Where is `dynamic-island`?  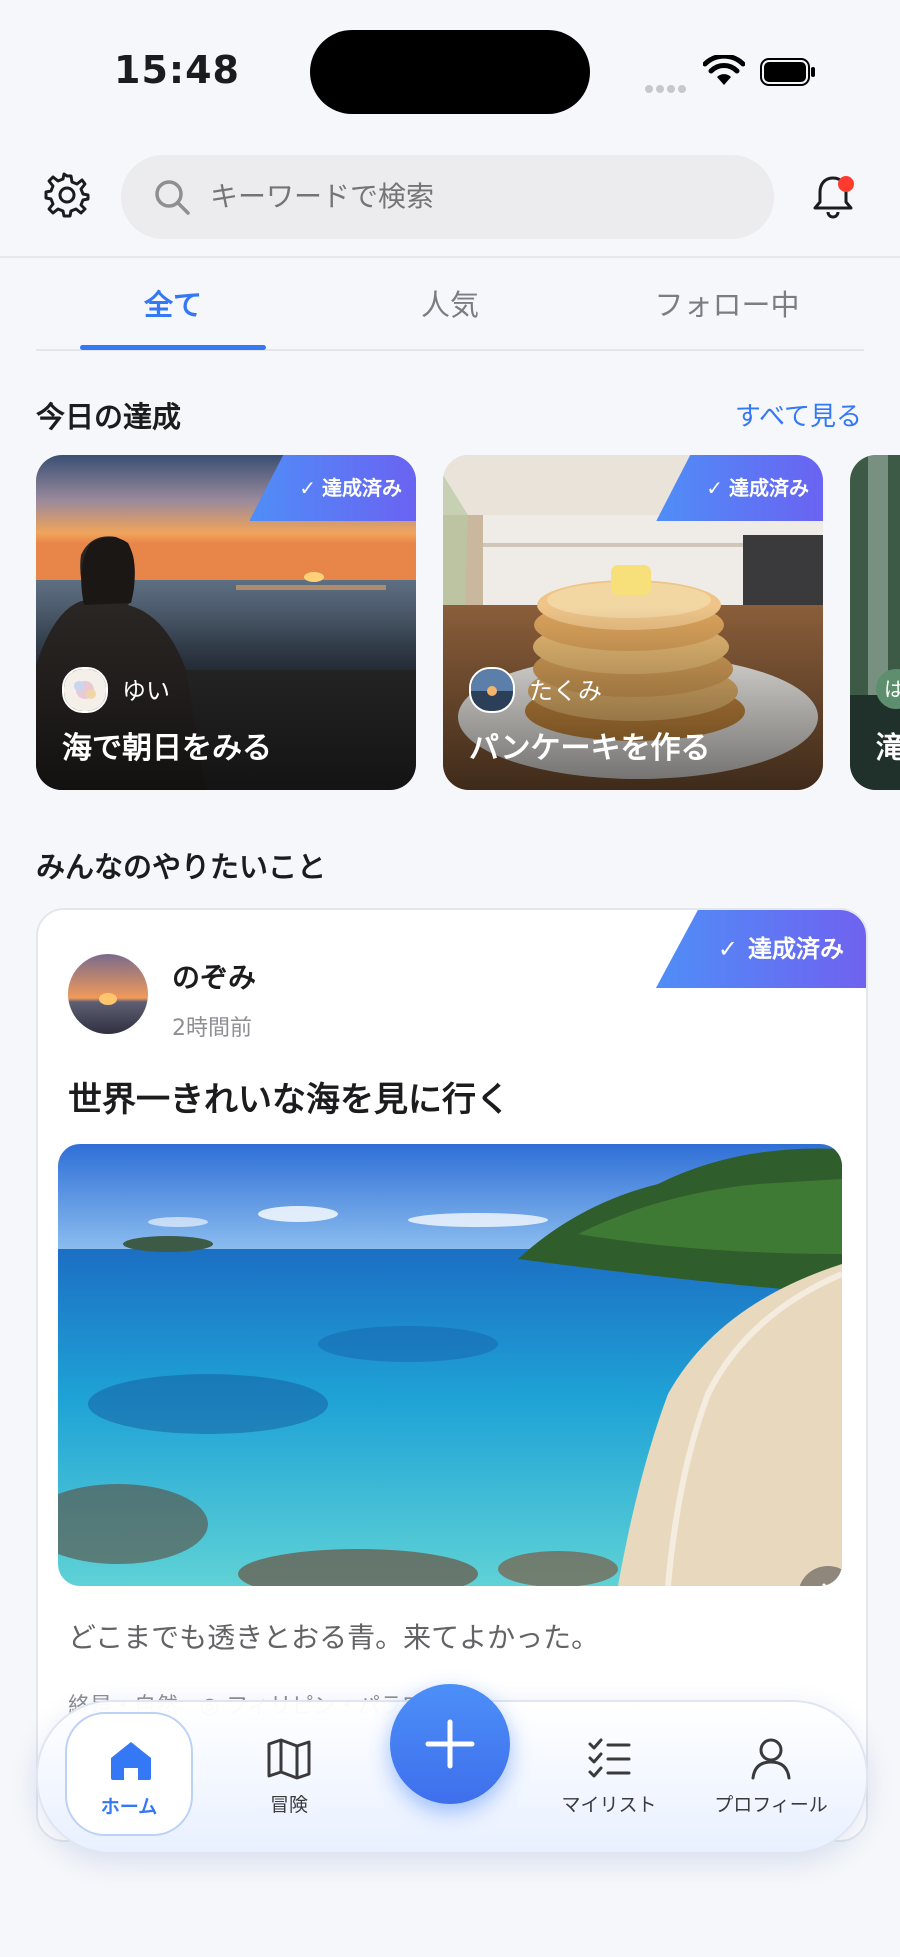 dynamic-island is located at coordinates (450, 72).